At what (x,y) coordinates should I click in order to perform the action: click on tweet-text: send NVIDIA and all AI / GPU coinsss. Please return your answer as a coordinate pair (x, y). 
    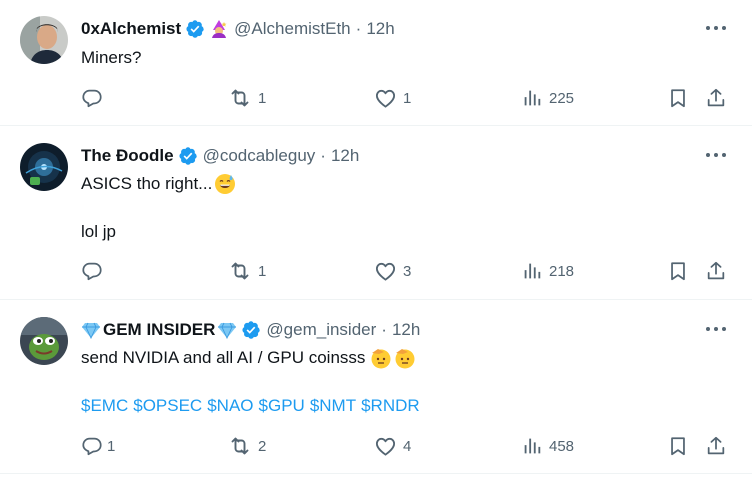
    Looking at the image, I should click on (248, 358).